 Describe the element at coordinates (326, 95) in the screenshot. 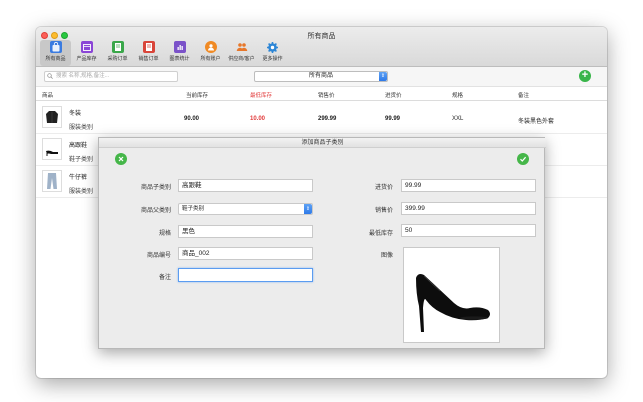

I see `column-header: 销售价` at that location.